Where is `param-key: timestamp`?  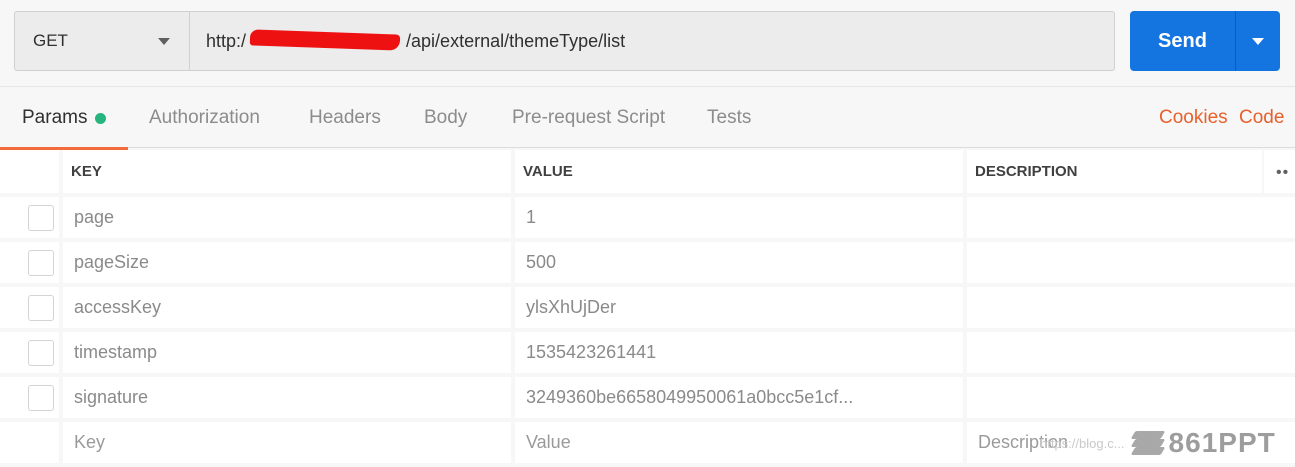 param-key: timestamp is located at coordinates (287, 352).